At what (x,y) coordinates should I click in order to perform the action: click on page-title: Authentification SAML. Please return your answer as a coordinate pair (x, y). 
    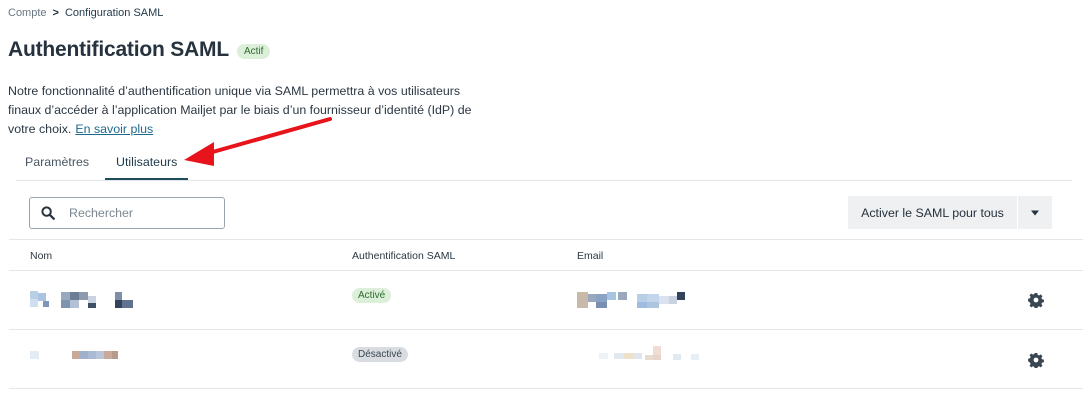
    Looking at the image, I should click on (118, 49).